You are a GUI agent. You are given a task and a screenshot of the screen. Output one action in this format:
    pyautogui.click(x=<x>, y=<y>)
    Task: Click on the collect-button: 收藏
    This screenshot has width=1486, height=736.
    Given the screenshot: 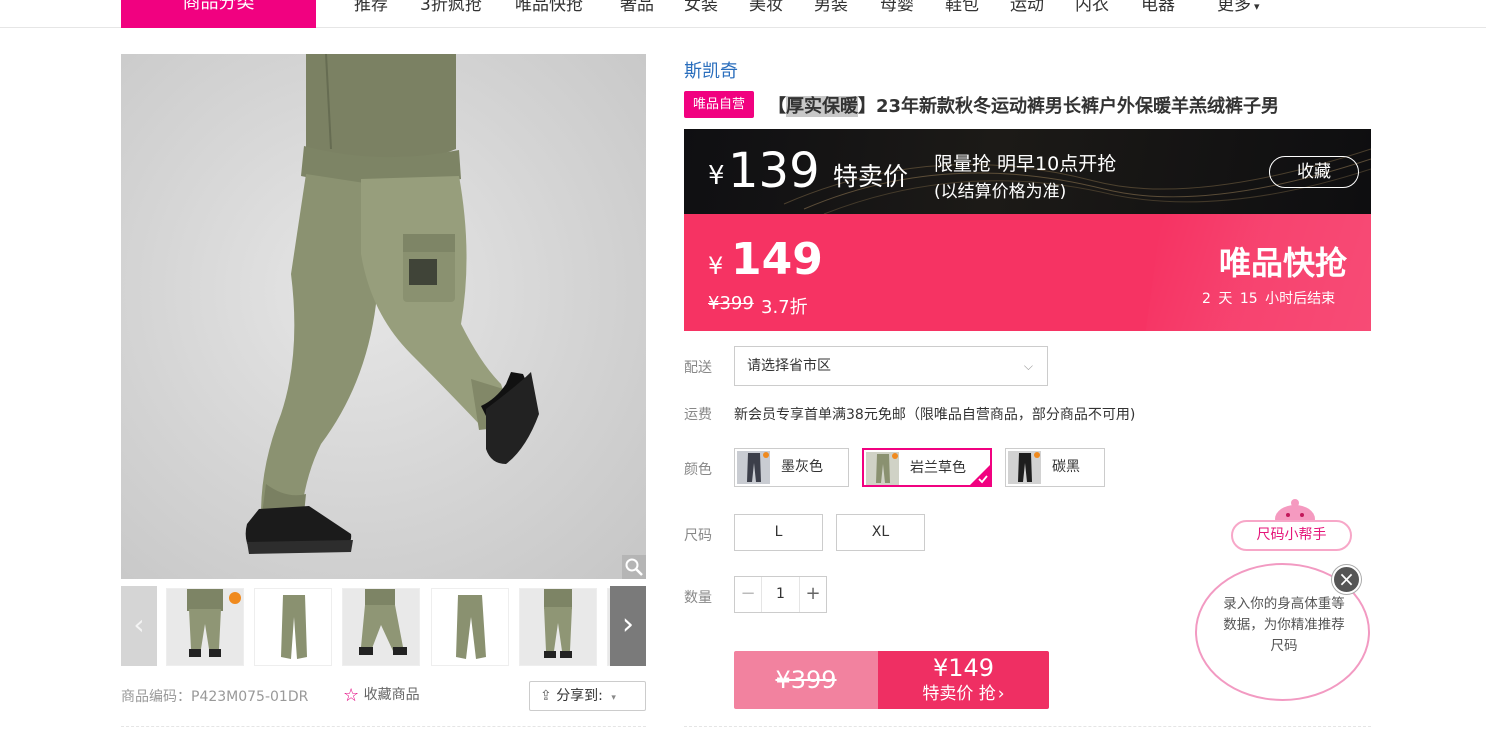 What is the action you would take?
    pyautogui.click(x=1314, y=172)
    